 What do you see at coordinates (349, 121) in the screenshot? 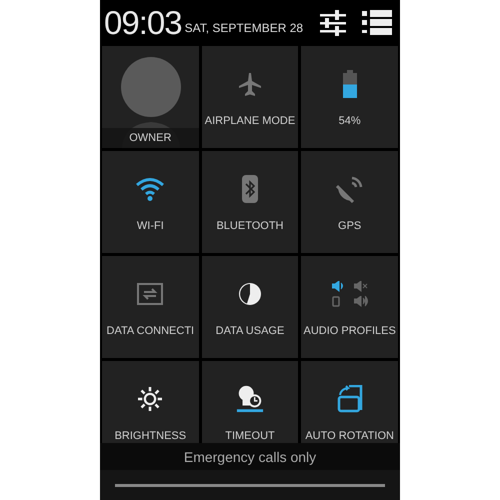
I see `tile-label: 54%` at bounding box center [349, 121].